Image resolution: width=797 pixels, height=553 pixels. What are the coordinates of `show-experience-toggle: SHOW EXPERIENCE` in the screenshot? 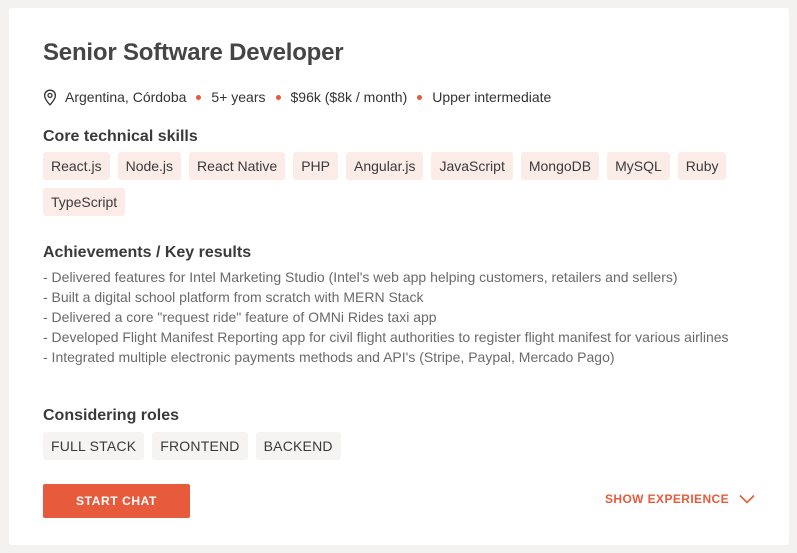 It's located at (680, 499).